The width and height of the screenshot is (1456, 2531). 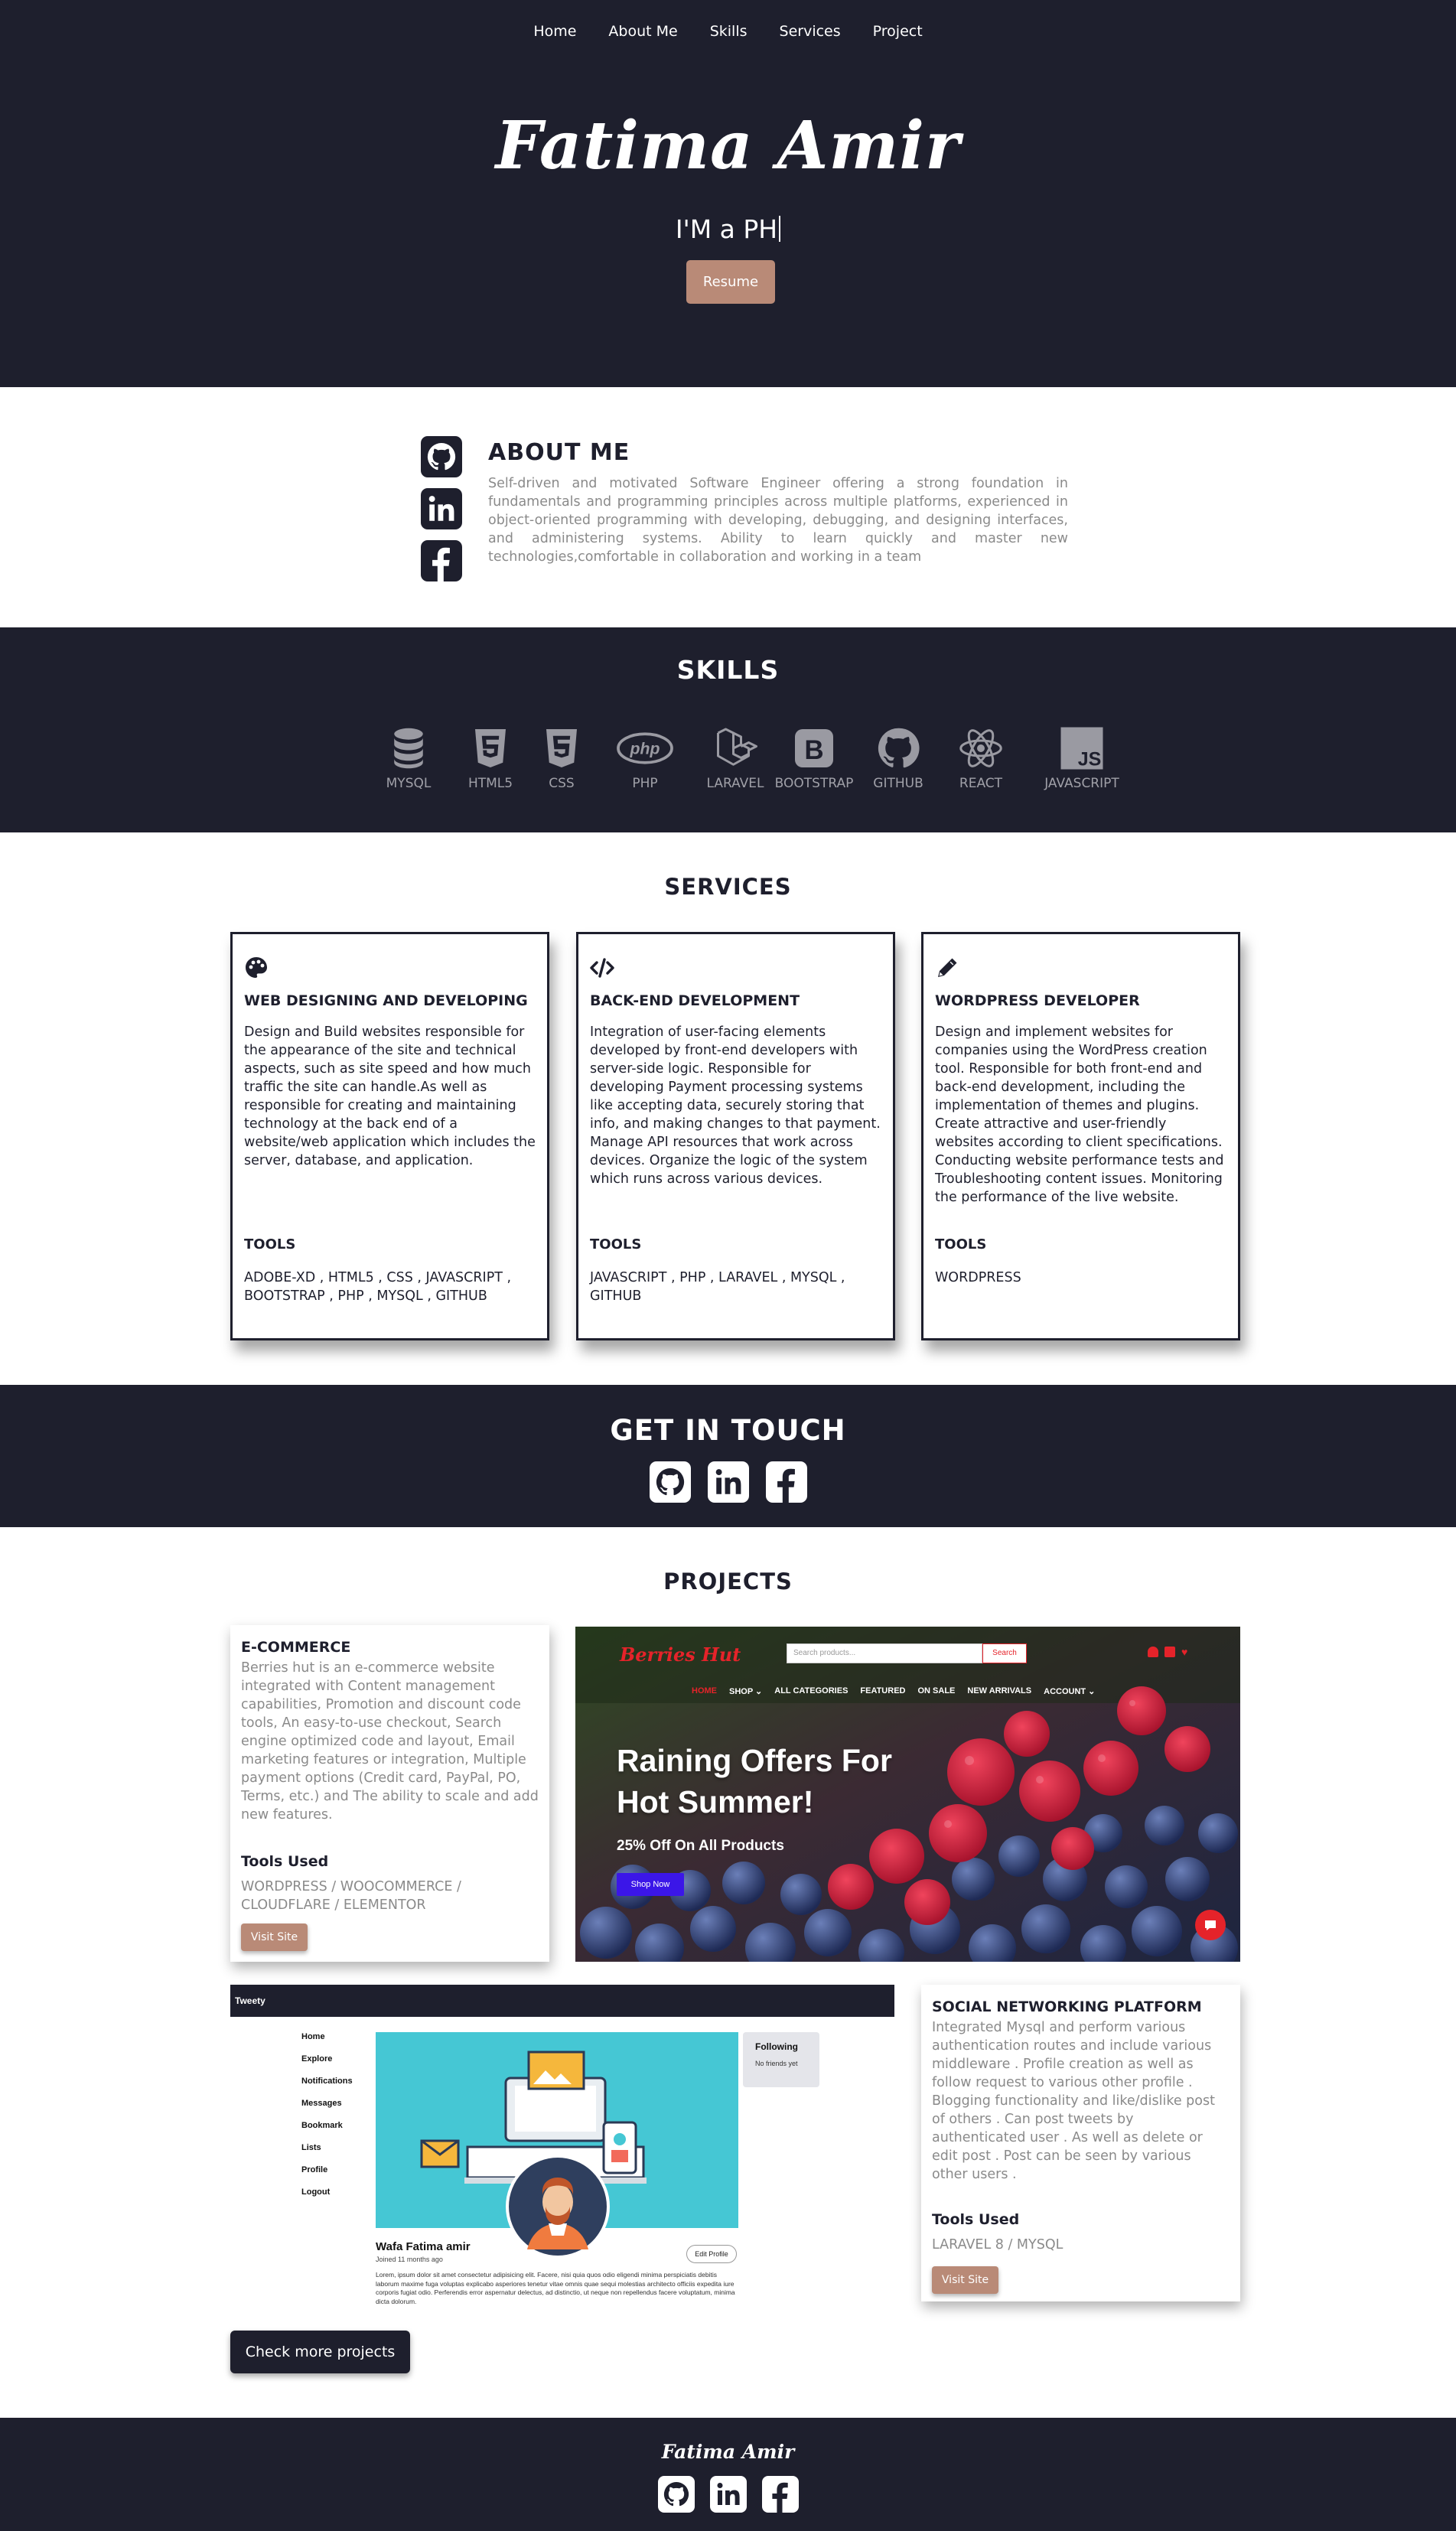 I want to click on berries-shop-now-button: Shop Now, so click(x=650, y=1884).